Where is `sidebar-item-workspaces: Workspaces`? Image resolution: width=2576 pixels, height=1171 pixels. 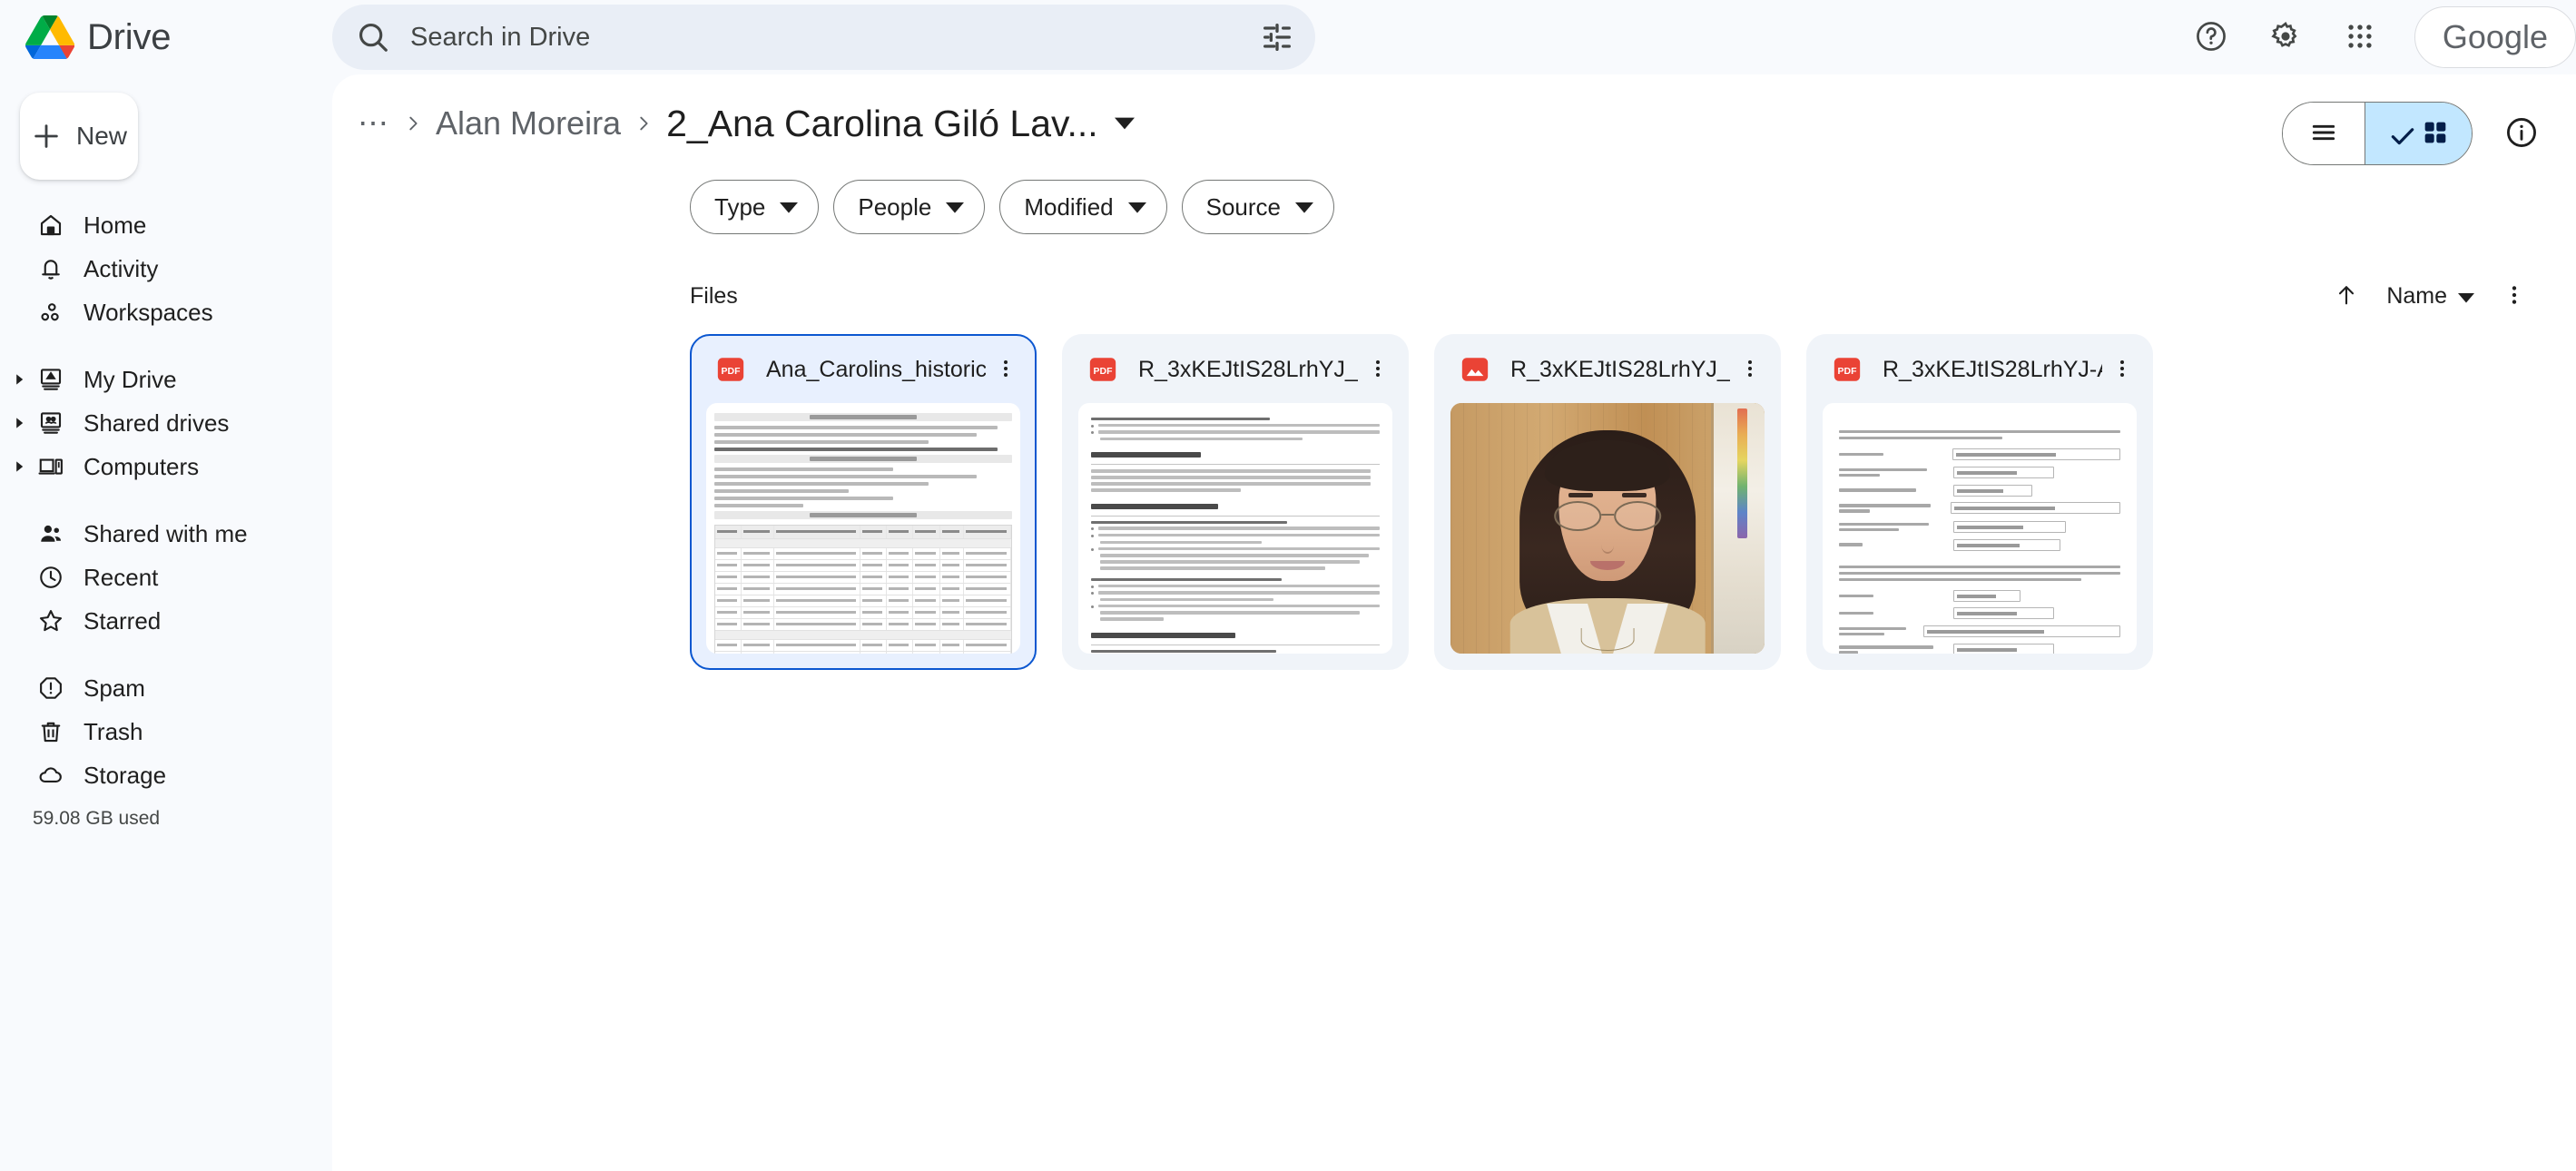
sidebar-item-workspaces: Workspaces is located at coordinates (166, 312).